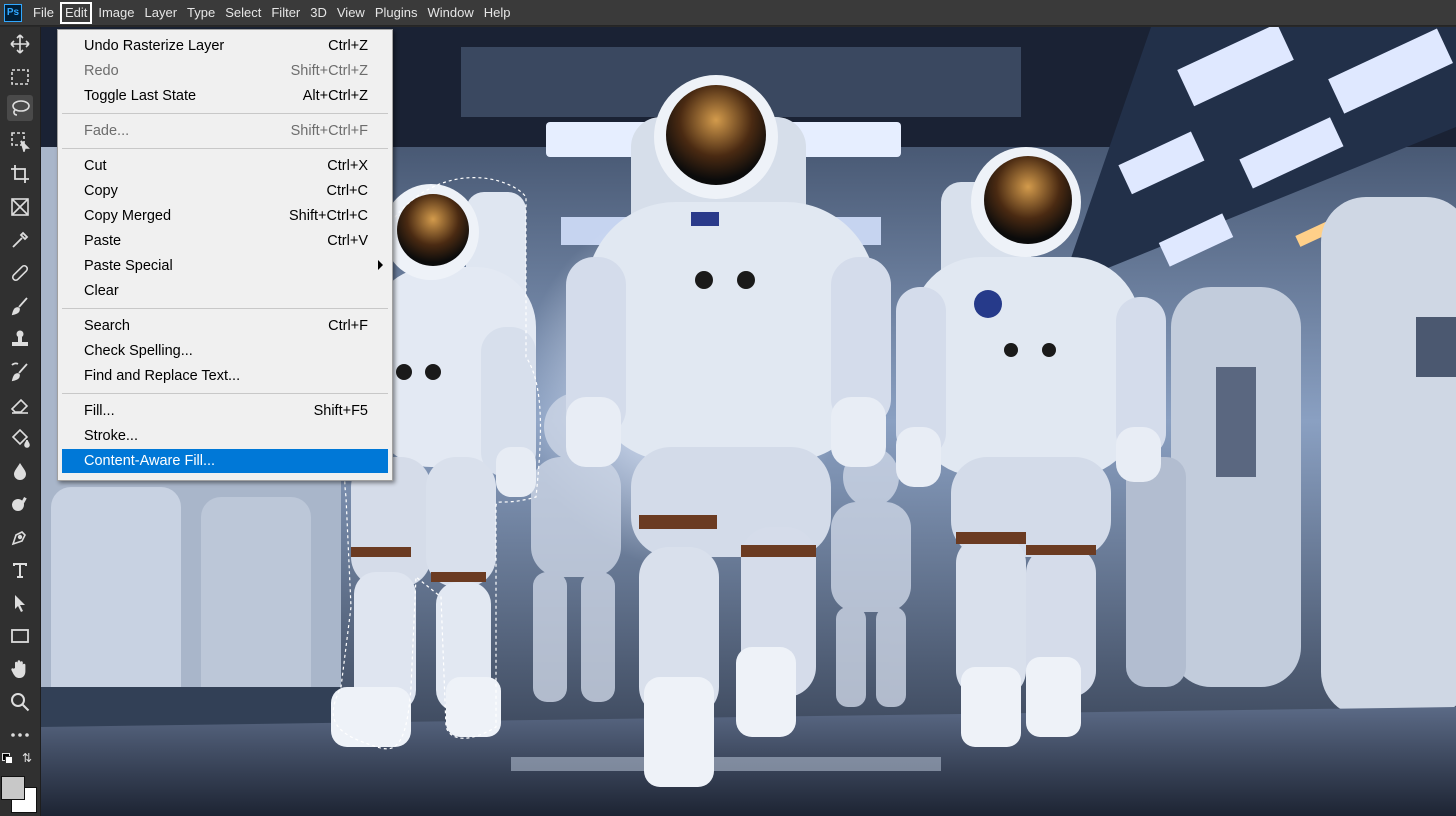  What do you see at coordinates (335, 96) in the screenshot?
I see `menu-item-shortcut: Alt+Ctrl+Z` at bounding box center [335, 96].